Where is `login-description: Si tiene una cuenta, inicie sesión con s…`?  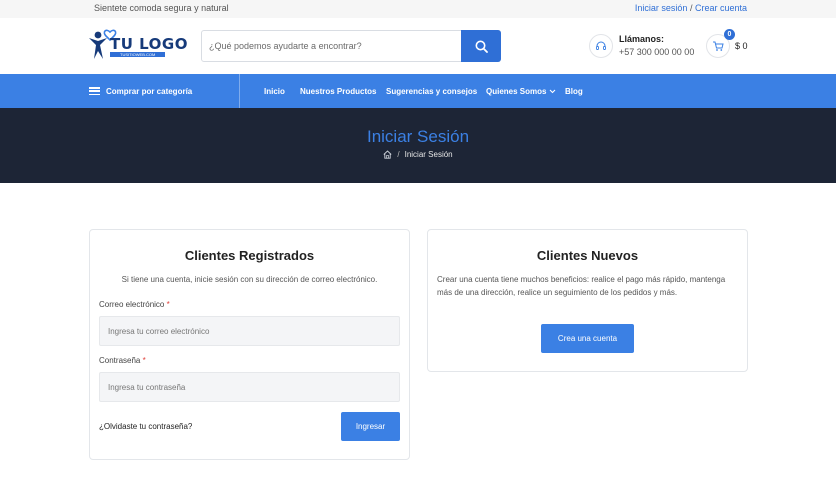 login-description: Si tiene una cuenta, inicie sesión con s… is located at coordinates (249, 279).